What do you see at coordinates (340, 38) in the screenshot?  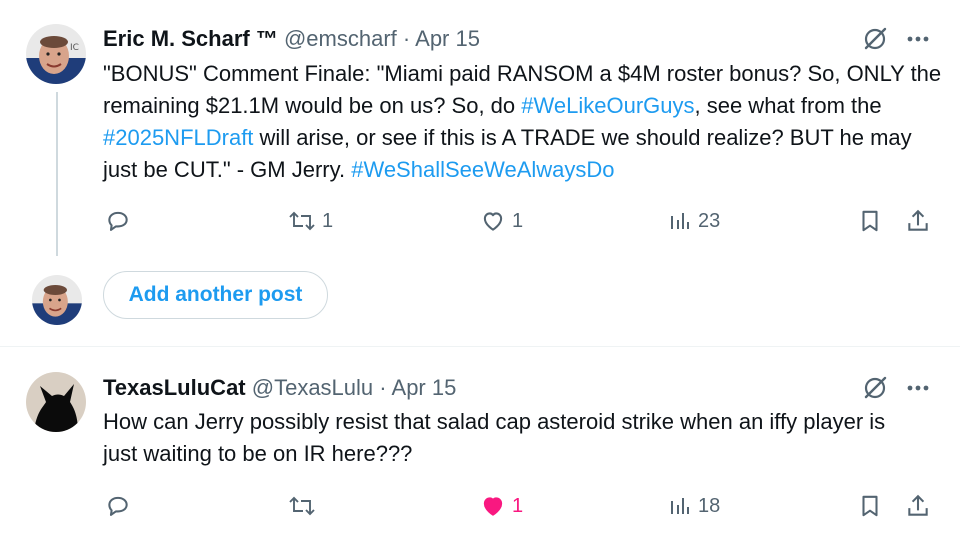 I see `handle: @emscharf` at bounding box center [340, 38].